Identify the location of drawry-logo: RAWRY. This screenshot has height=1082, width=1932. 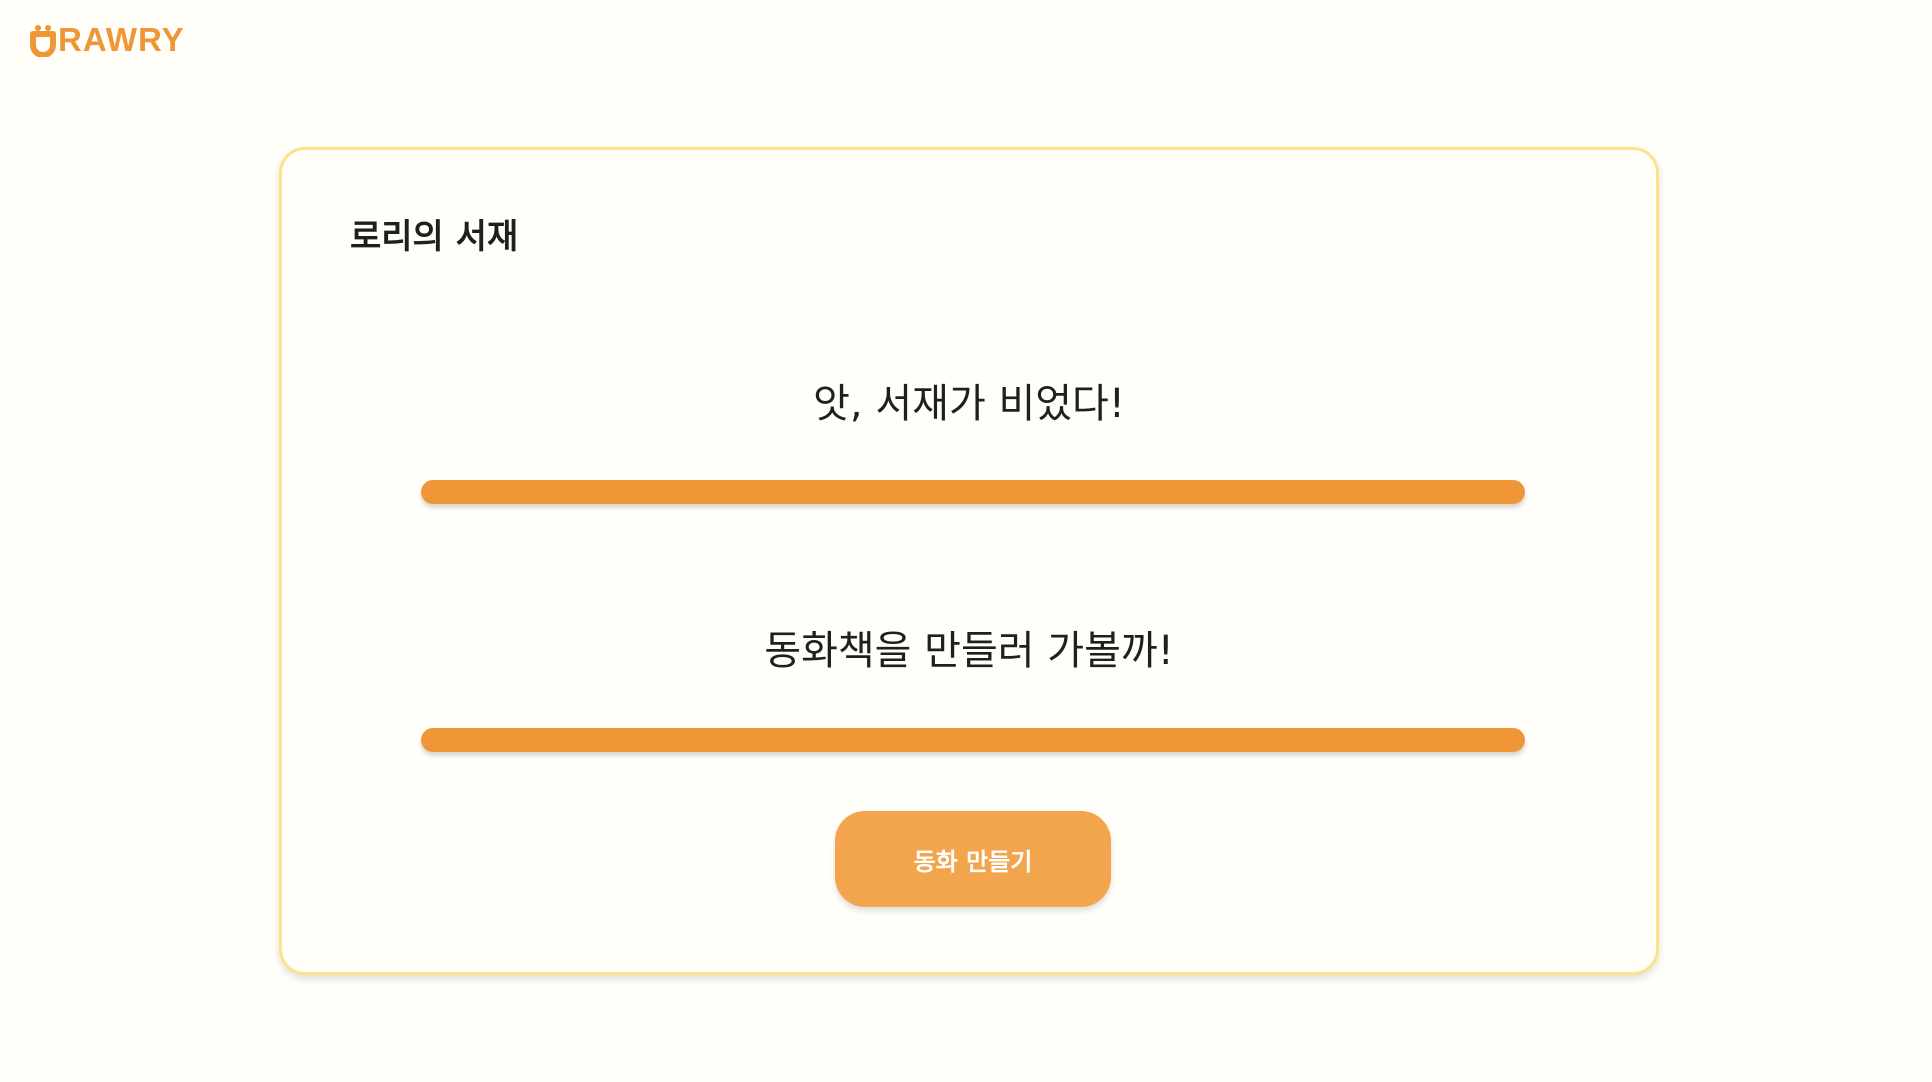
(107, 40).